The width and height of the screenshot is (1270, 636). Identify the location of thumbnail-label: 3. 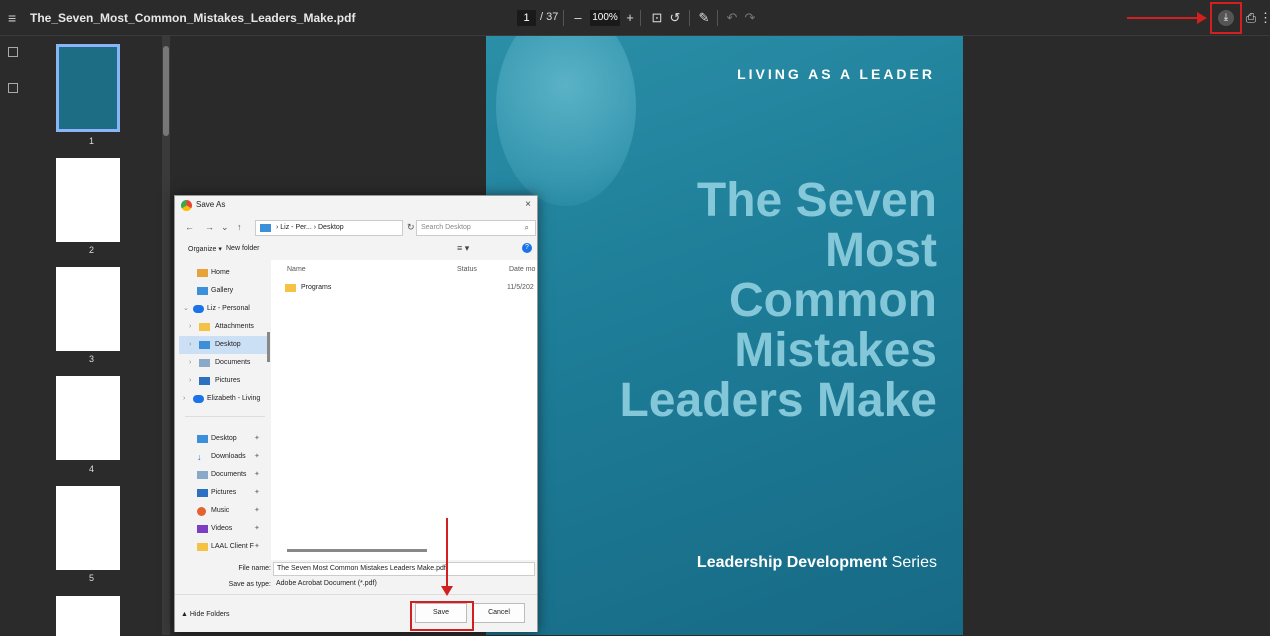
(91, 359).